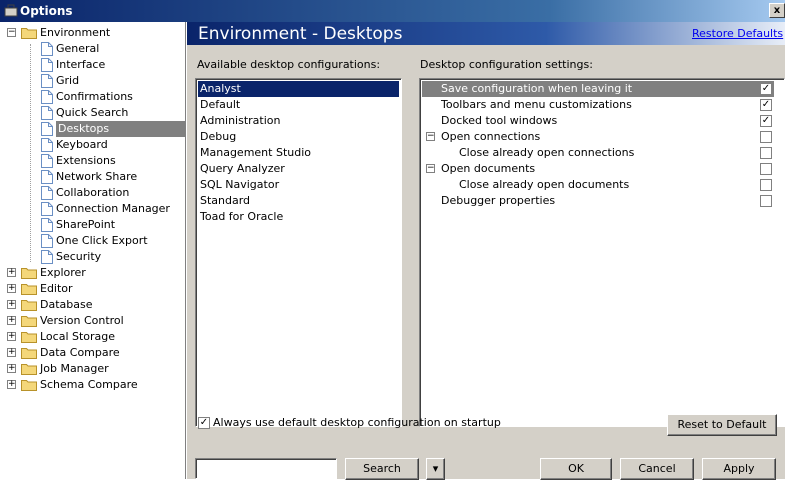  I want to click on tree-node-environment: − Environment, so click(92, 33).